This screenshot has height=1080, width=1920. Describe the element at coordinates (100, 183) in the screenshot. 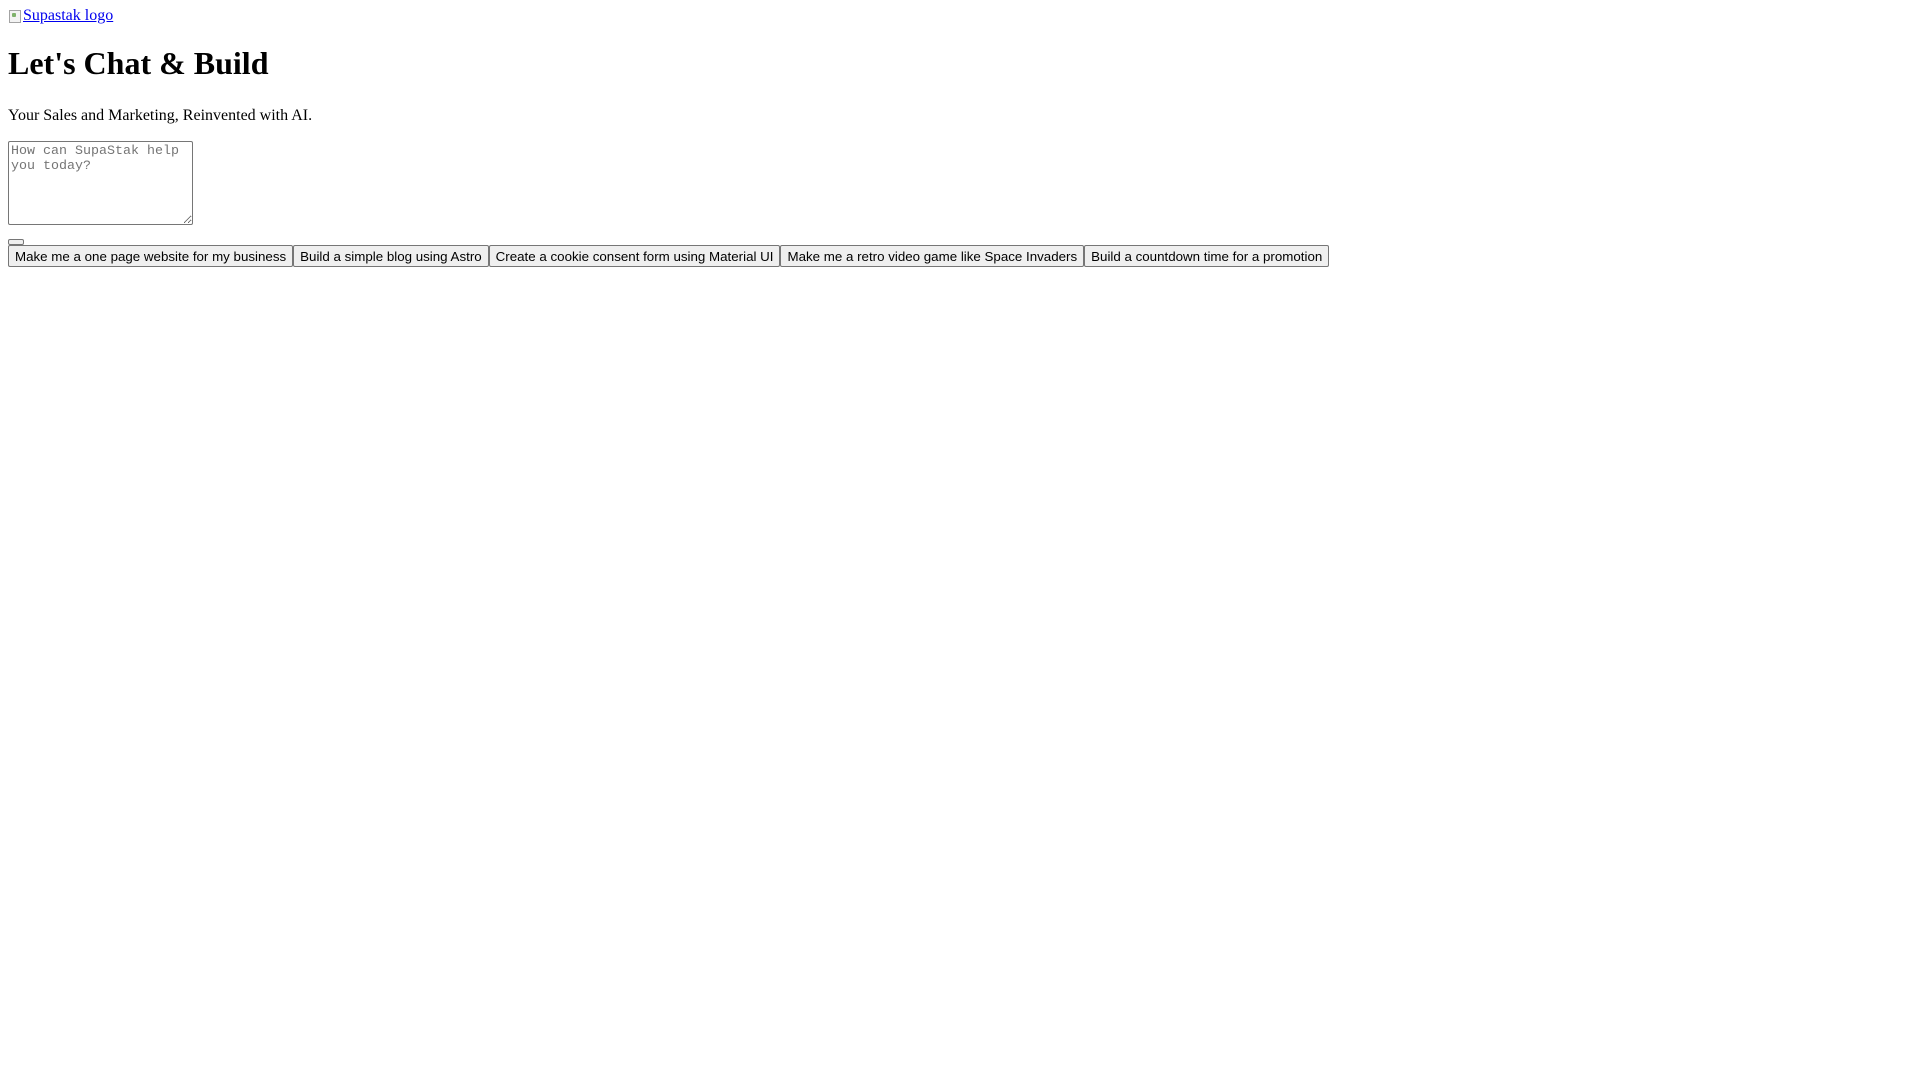

I see `prompt-input` at that location.